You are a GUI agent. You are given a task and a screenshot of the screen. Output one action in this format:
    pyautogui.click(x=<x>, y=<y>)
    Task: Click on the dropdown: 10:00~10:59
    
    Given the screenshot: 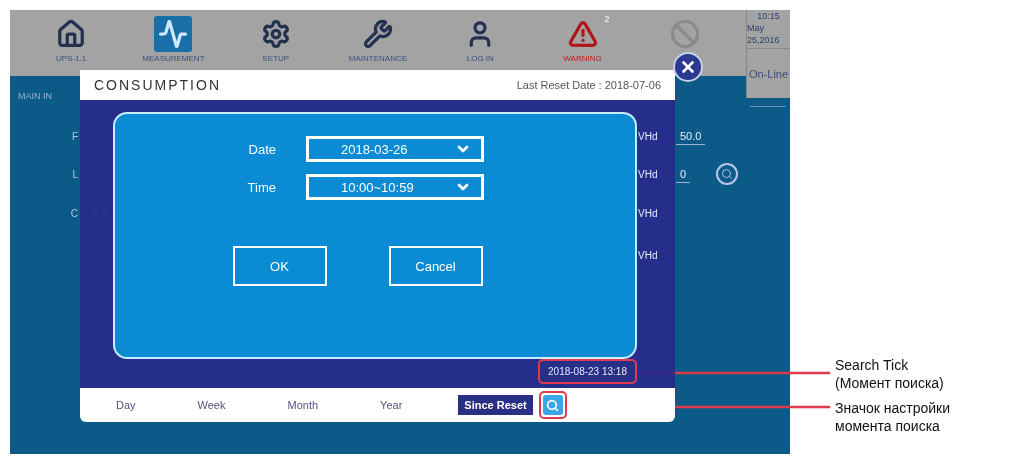 What is the action you would take?
    pyautogui.click(x=395, y=187)
    